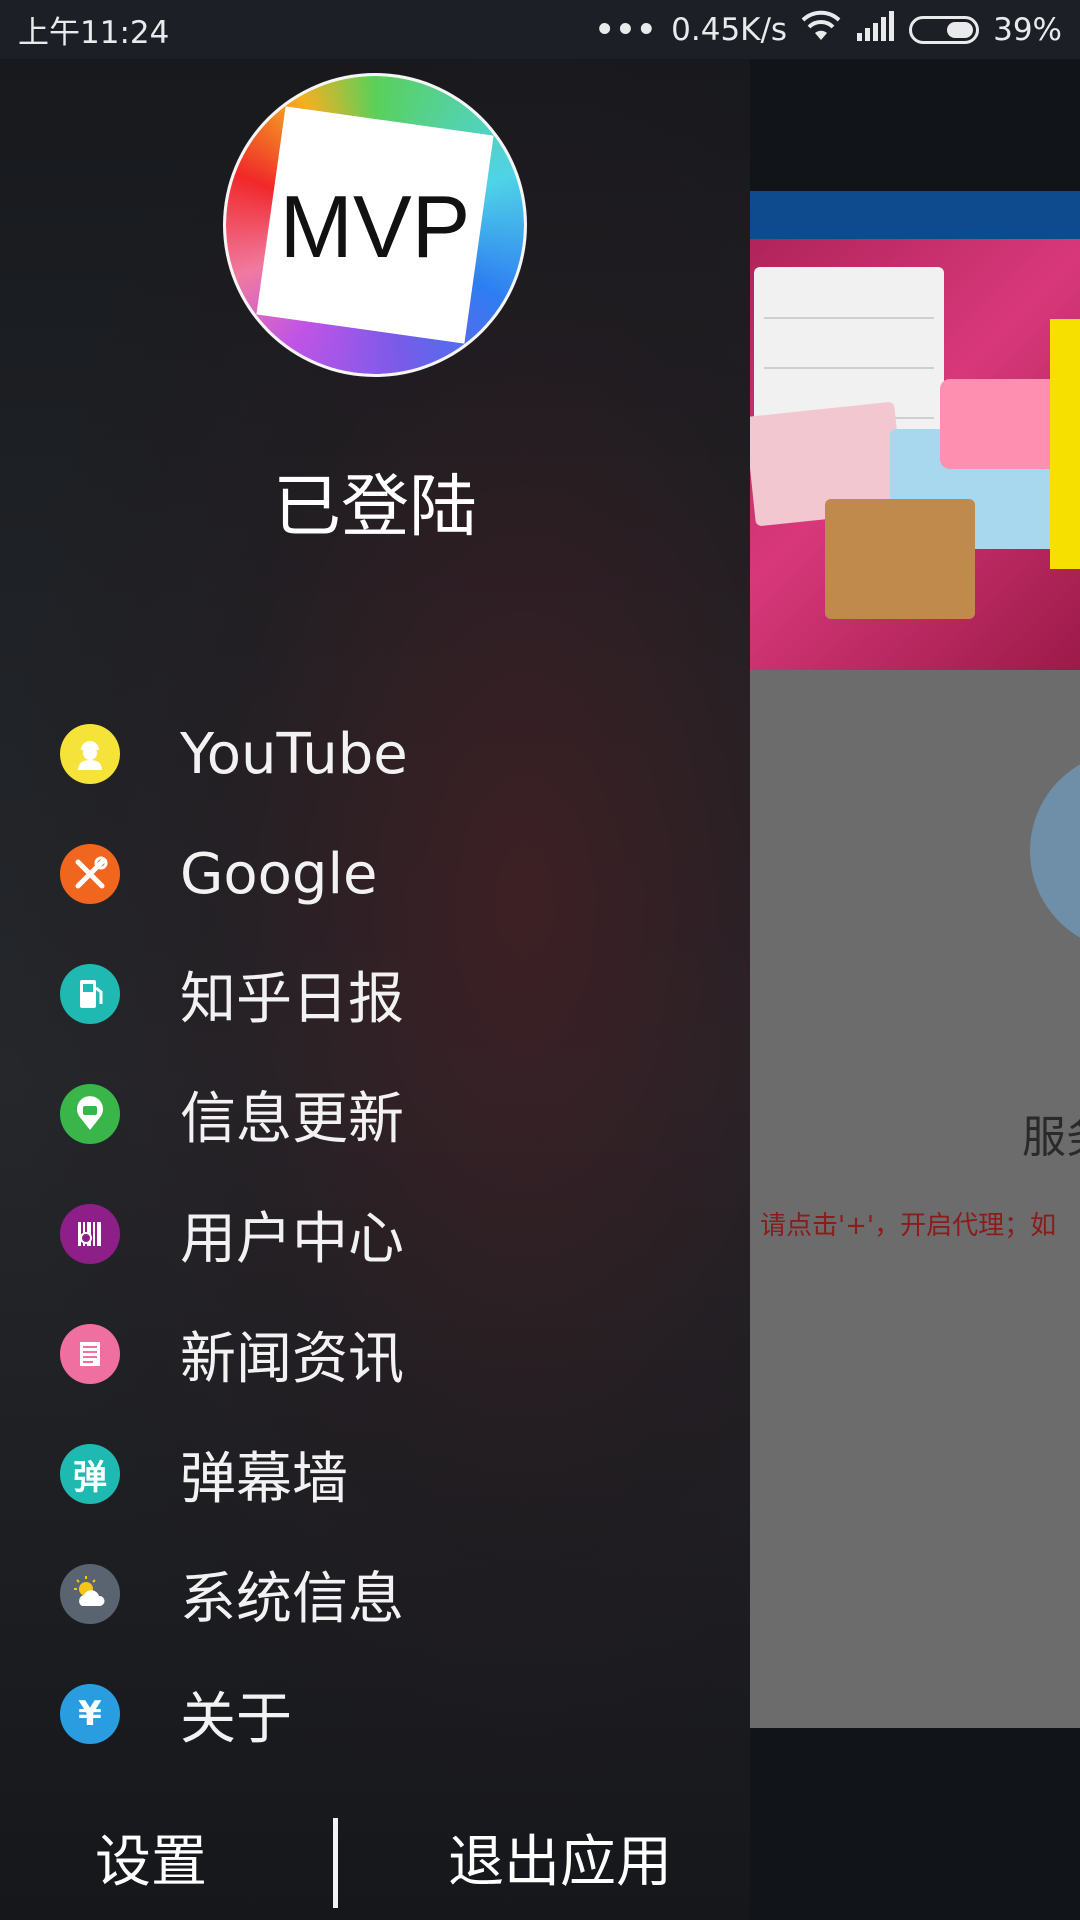  What do you see at coordinates (335, 1863) in the screenshot?
I see `bottom-divider` at bounding box center [335, 1863].